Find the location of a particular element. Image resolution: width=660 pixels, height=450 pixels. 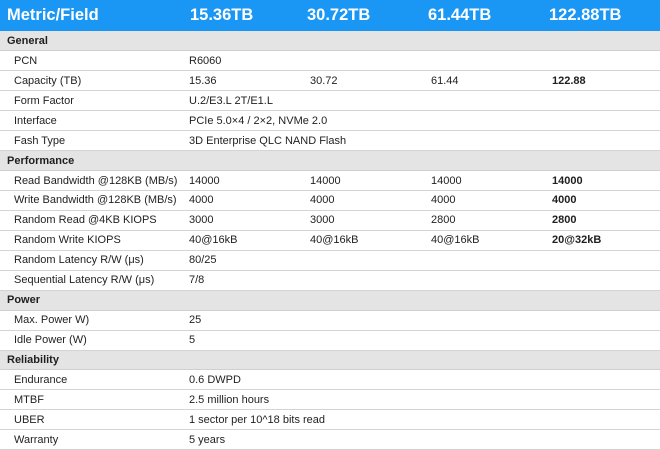

table-row: Form Factor U.2/E3.L 2T/E1.L is located at coordinates (330, 101).